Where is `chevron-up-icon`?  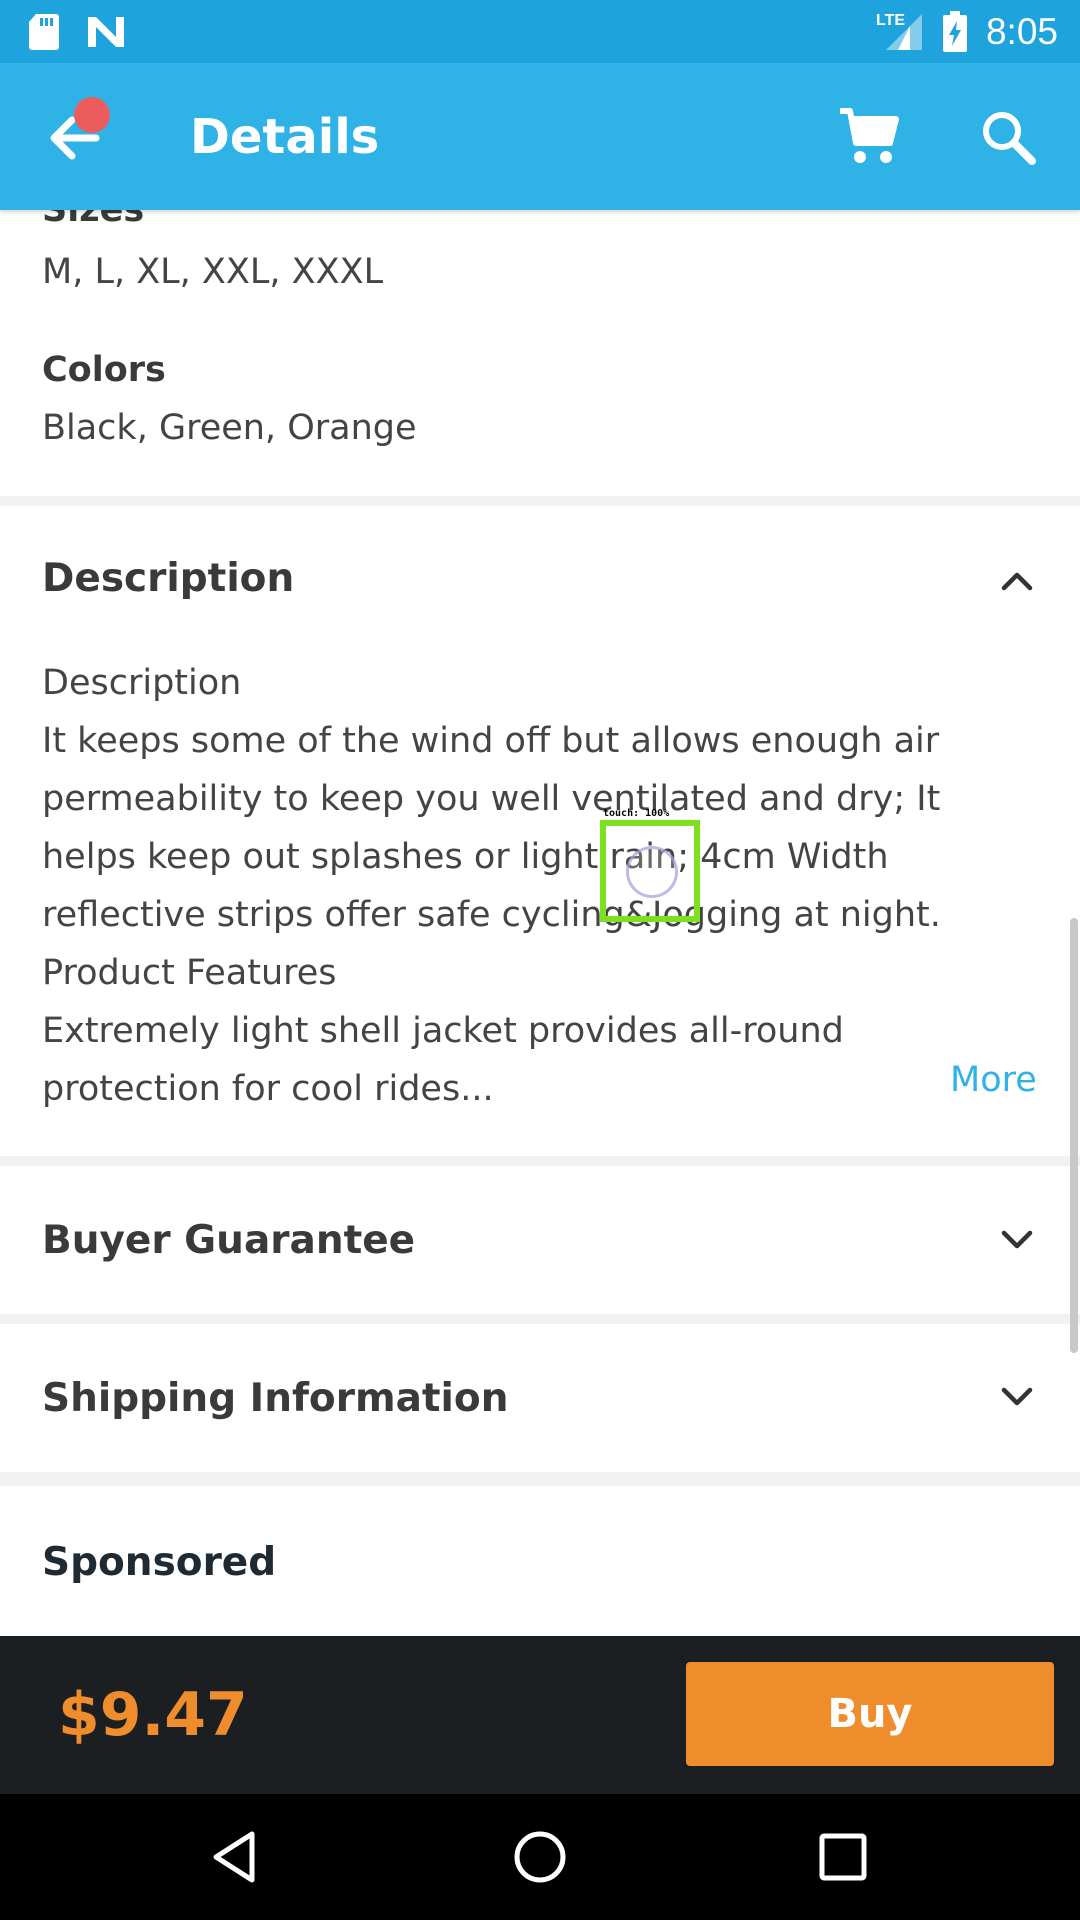 chevron-up-icon is located at coordinates (1017, 581).